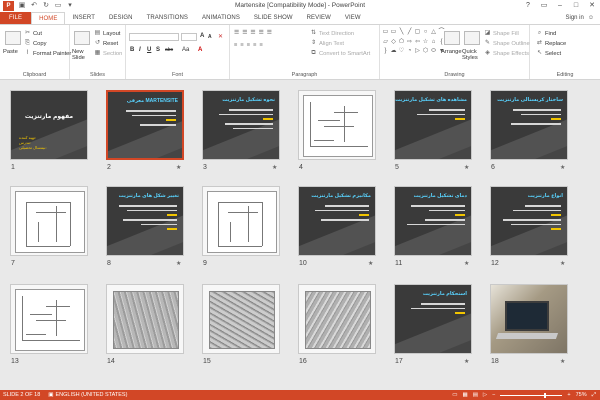 The width and height of the screenshot is (600, 400). What do you see at coordinates (581, 395) in the screenshot?
I see `zoom-level: 75%` at bounding box center [581, 395].